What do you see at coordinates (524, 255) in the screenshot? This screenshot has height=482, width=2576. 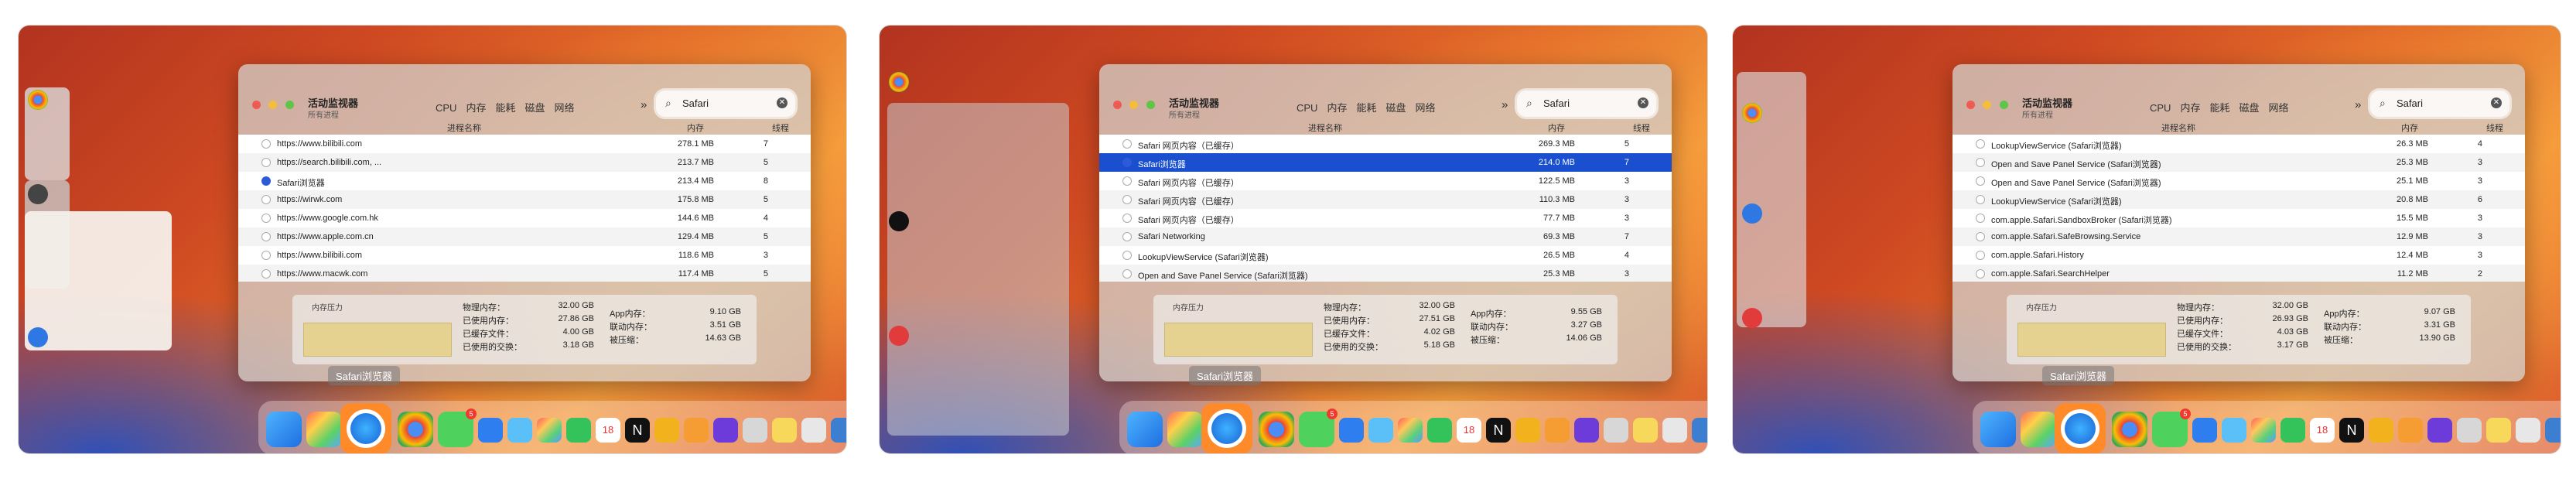 I see `process-row: https://www.bilibili.com 118.6 MB 3` at bounding box center [524, 255].